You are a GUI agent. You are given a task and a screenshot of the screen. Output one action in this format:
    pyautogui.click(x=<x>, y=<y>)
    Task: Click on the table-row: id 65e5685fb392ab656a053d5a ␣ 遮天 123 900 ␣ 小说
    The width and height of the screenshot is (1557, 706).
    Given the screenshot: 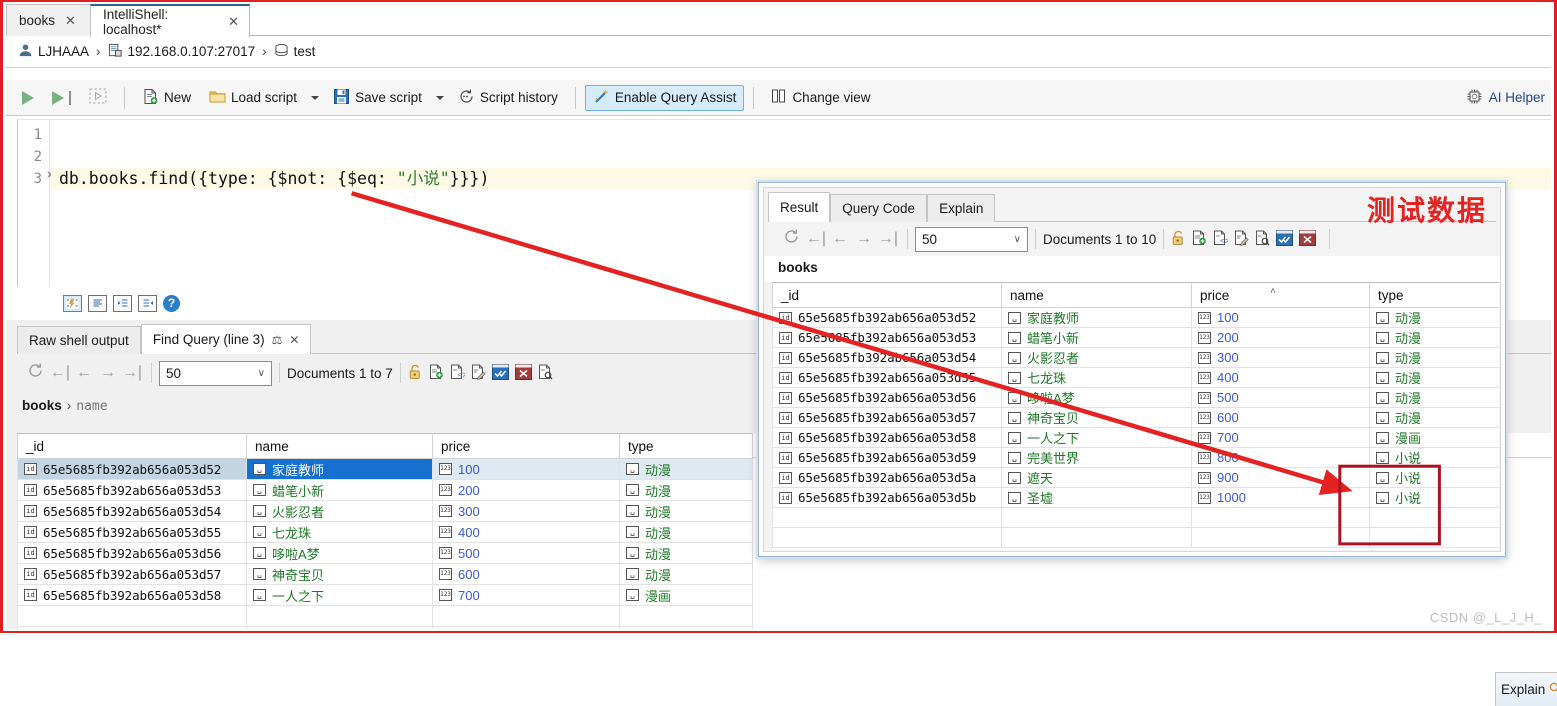 What is the action you would take?
    pyautogui.click(x=1135, y=477)
    